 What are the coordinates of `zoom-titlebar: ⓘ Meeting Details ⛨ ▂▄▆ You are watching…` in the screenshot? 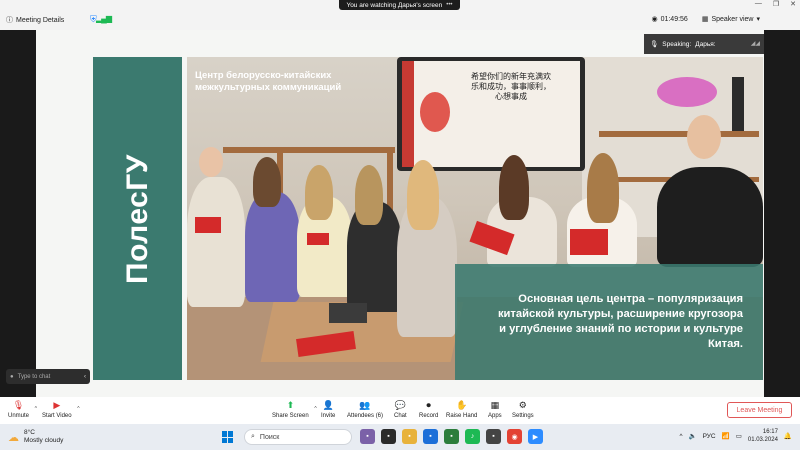 It's located at (400, 15).